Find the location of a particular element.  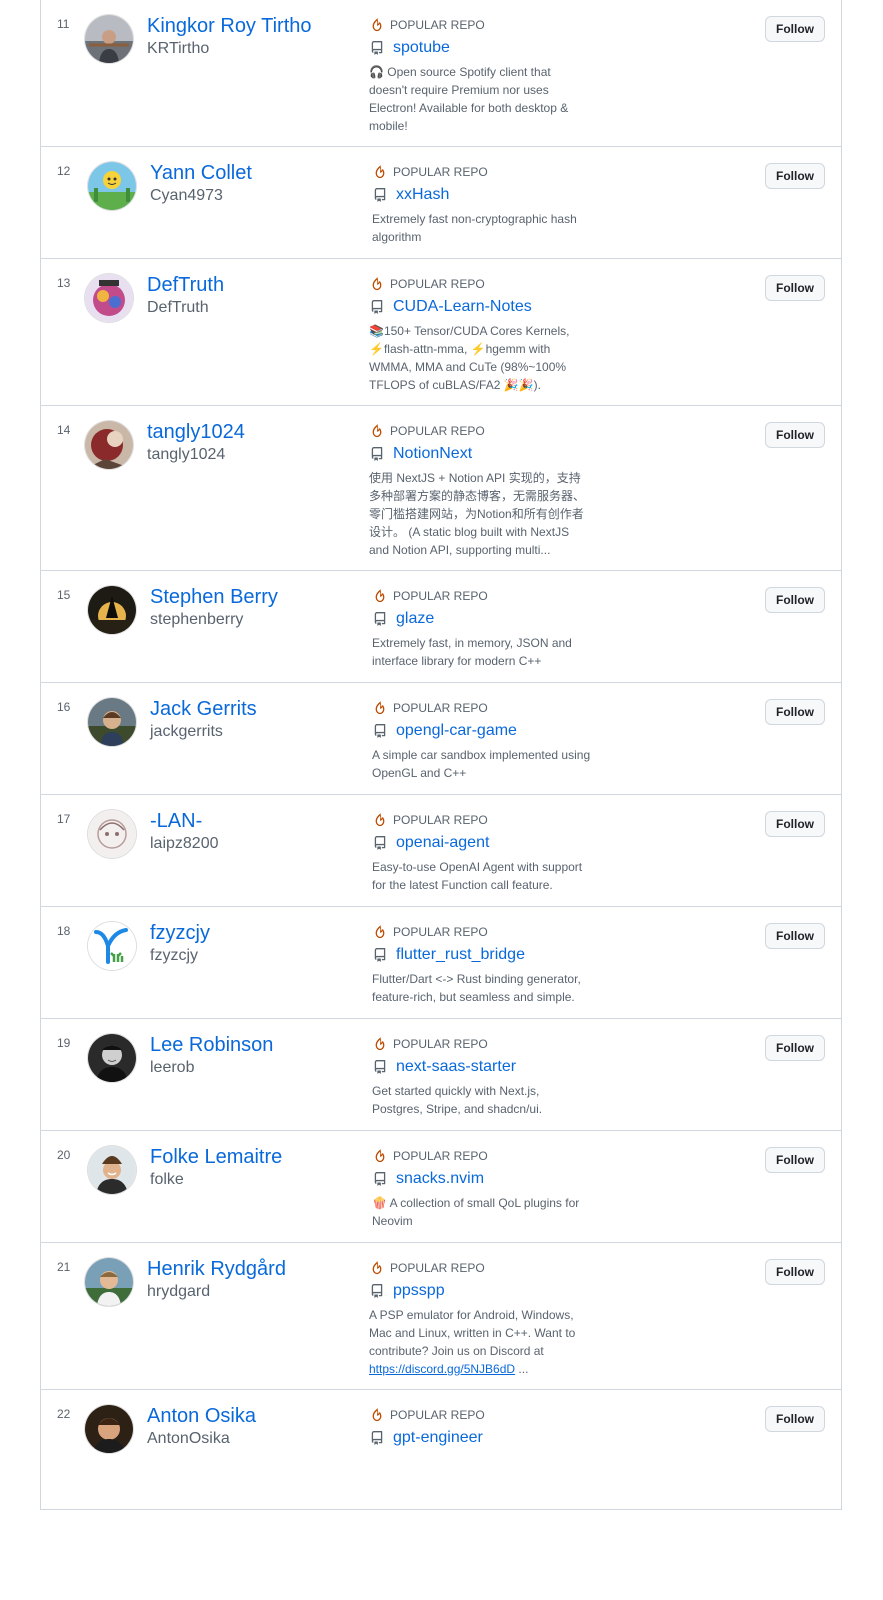

developer-login-link: leerob is located at coordinates (255, 1068).